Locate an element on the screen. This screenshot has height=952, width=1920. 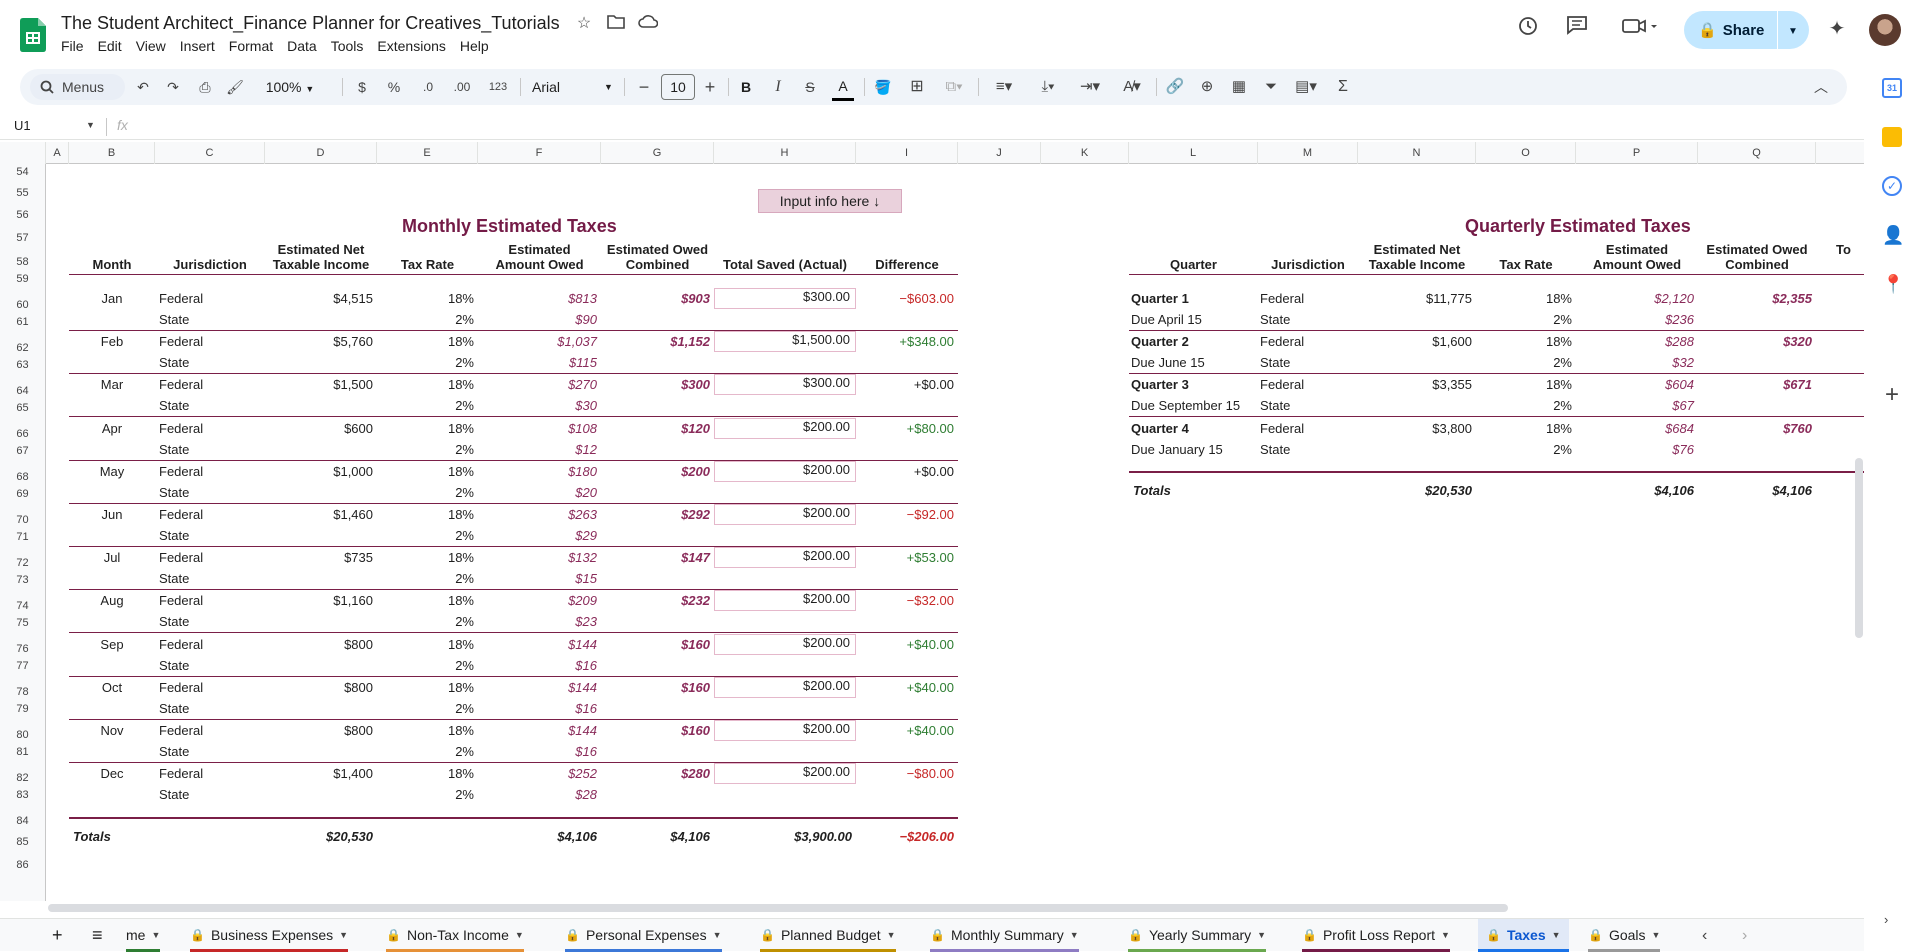
version-history-icon is located at coordinates (1528, 29).